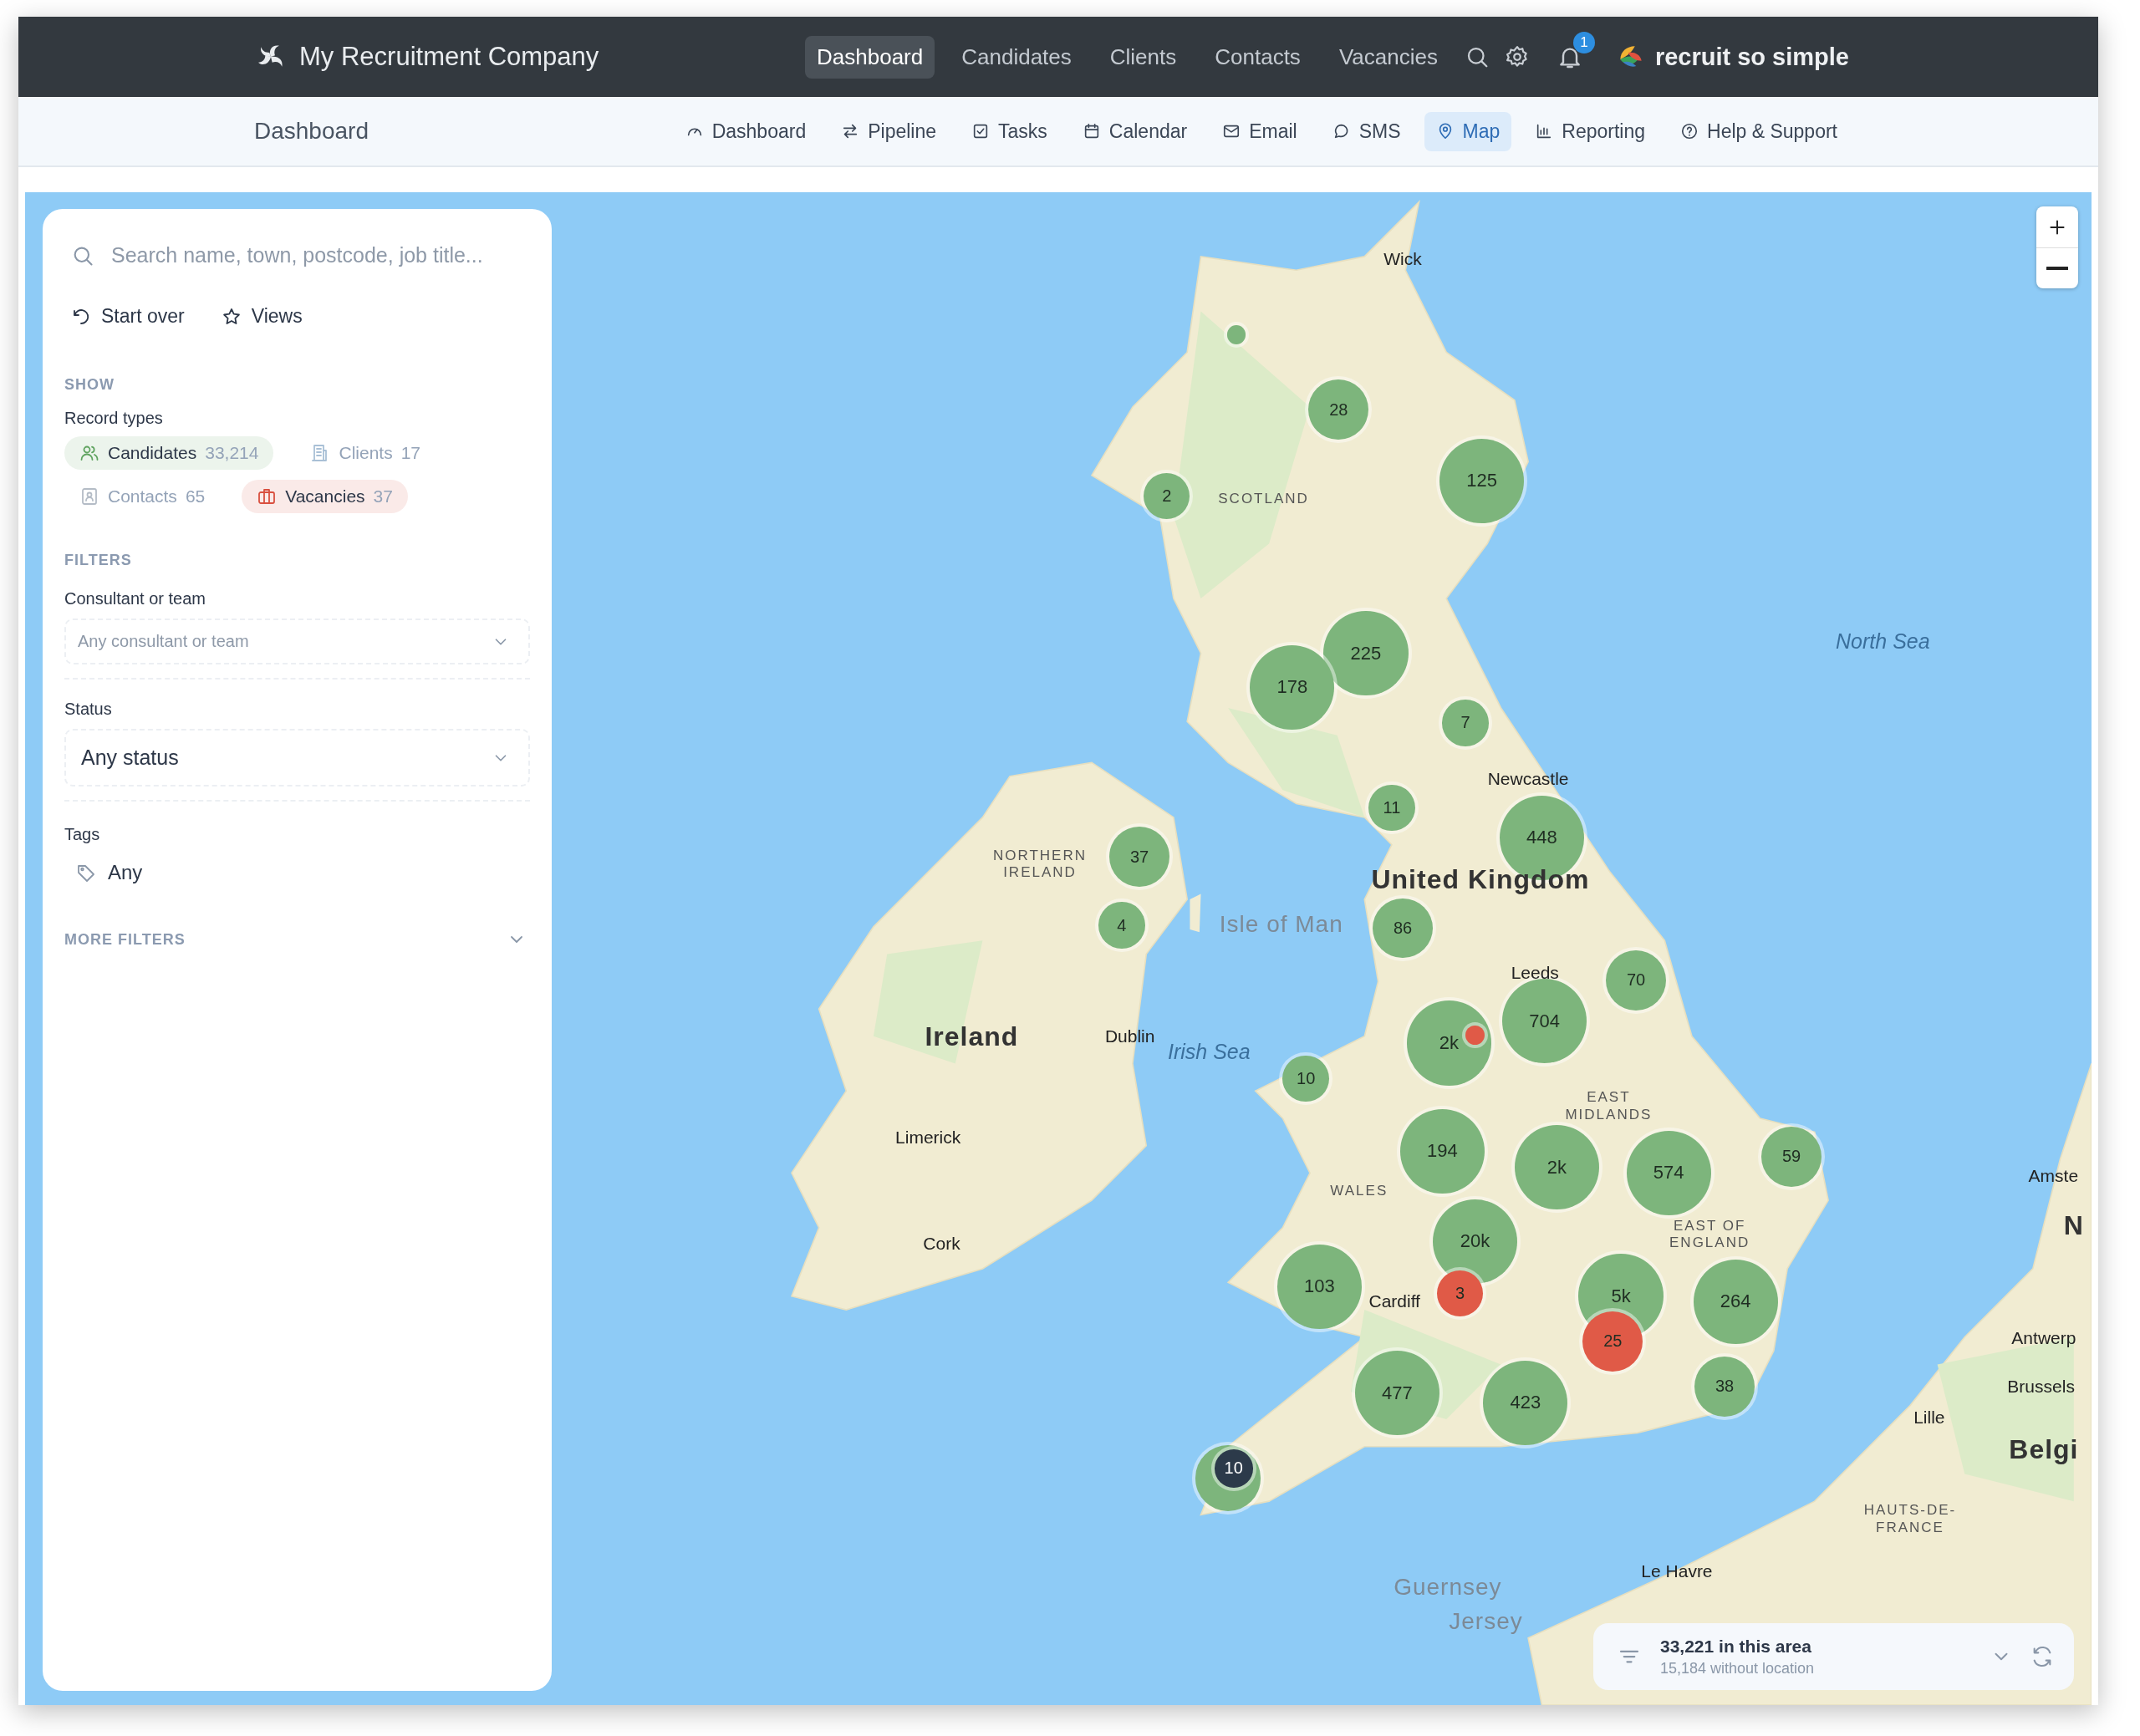 The image size is (2140, 1736). What do you see at coordinates (1583, 42) in the screenshot?
I see `notification-badge: 1` at bounding box center [1583, 42].